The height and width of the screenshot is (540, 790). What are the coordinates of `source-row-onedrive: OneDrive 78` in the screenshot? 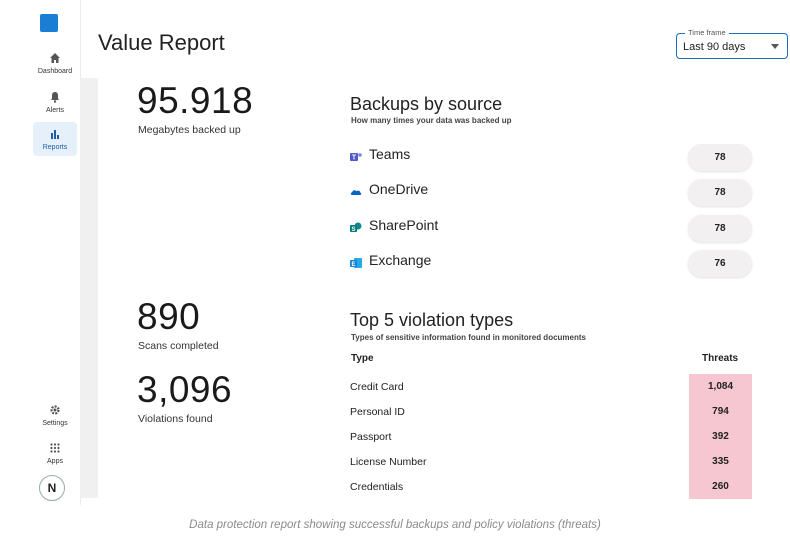 It's located at (552, 193).